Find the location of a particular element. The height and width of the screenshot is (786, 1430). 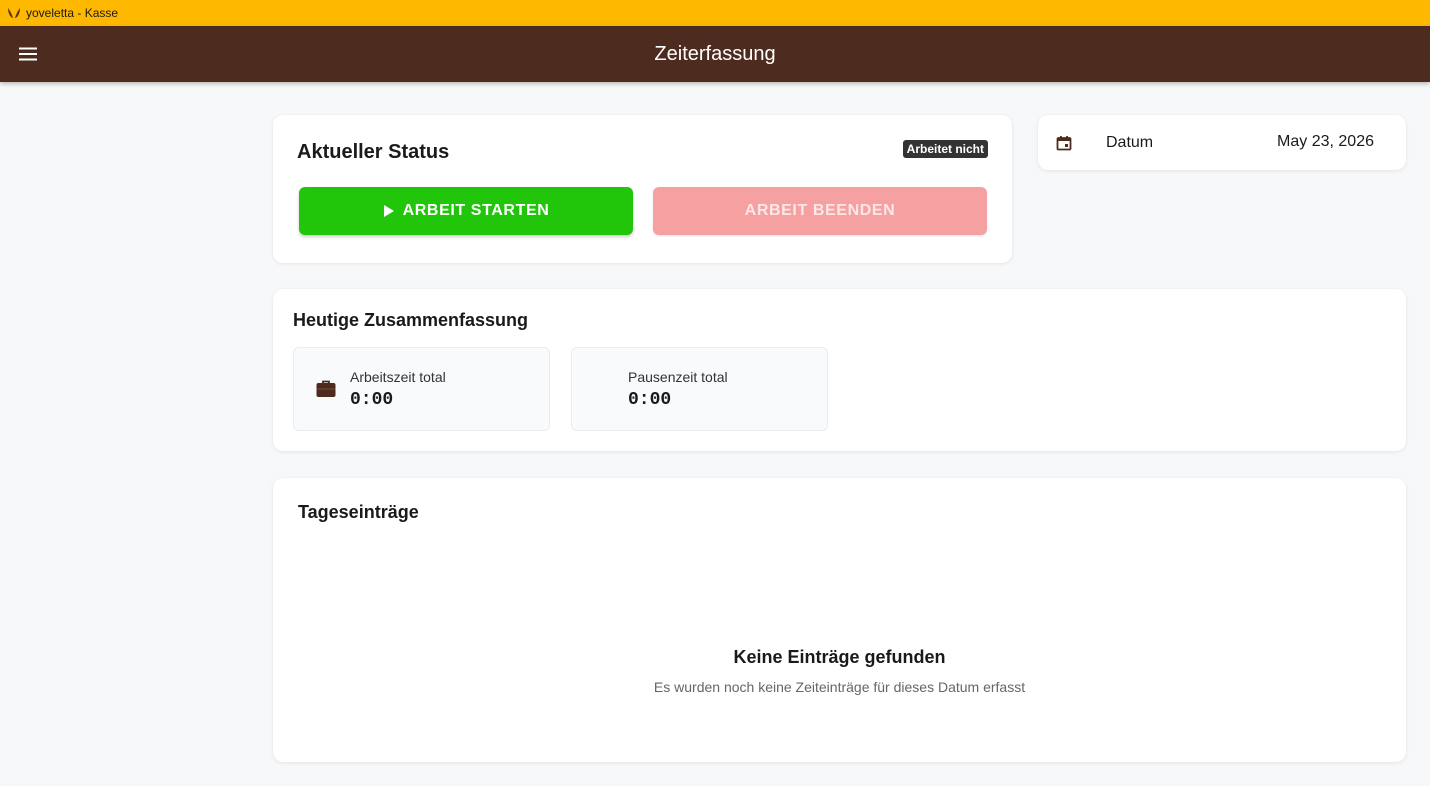

status-badge: Arbeitet nicht is located at coordinates (945, 149).